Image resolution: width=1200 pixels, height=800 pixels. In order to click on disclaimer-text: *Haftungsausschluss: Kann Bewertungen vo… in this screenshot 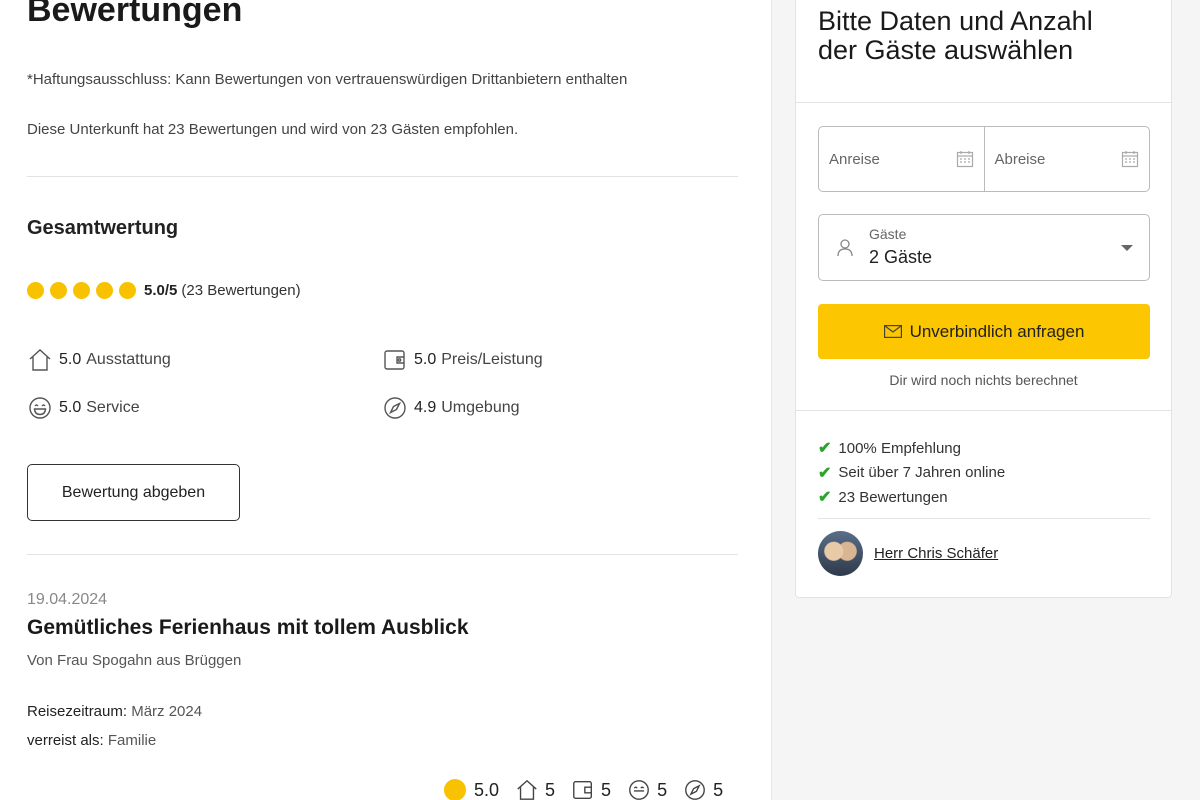, I will do `click(327, 79)`.